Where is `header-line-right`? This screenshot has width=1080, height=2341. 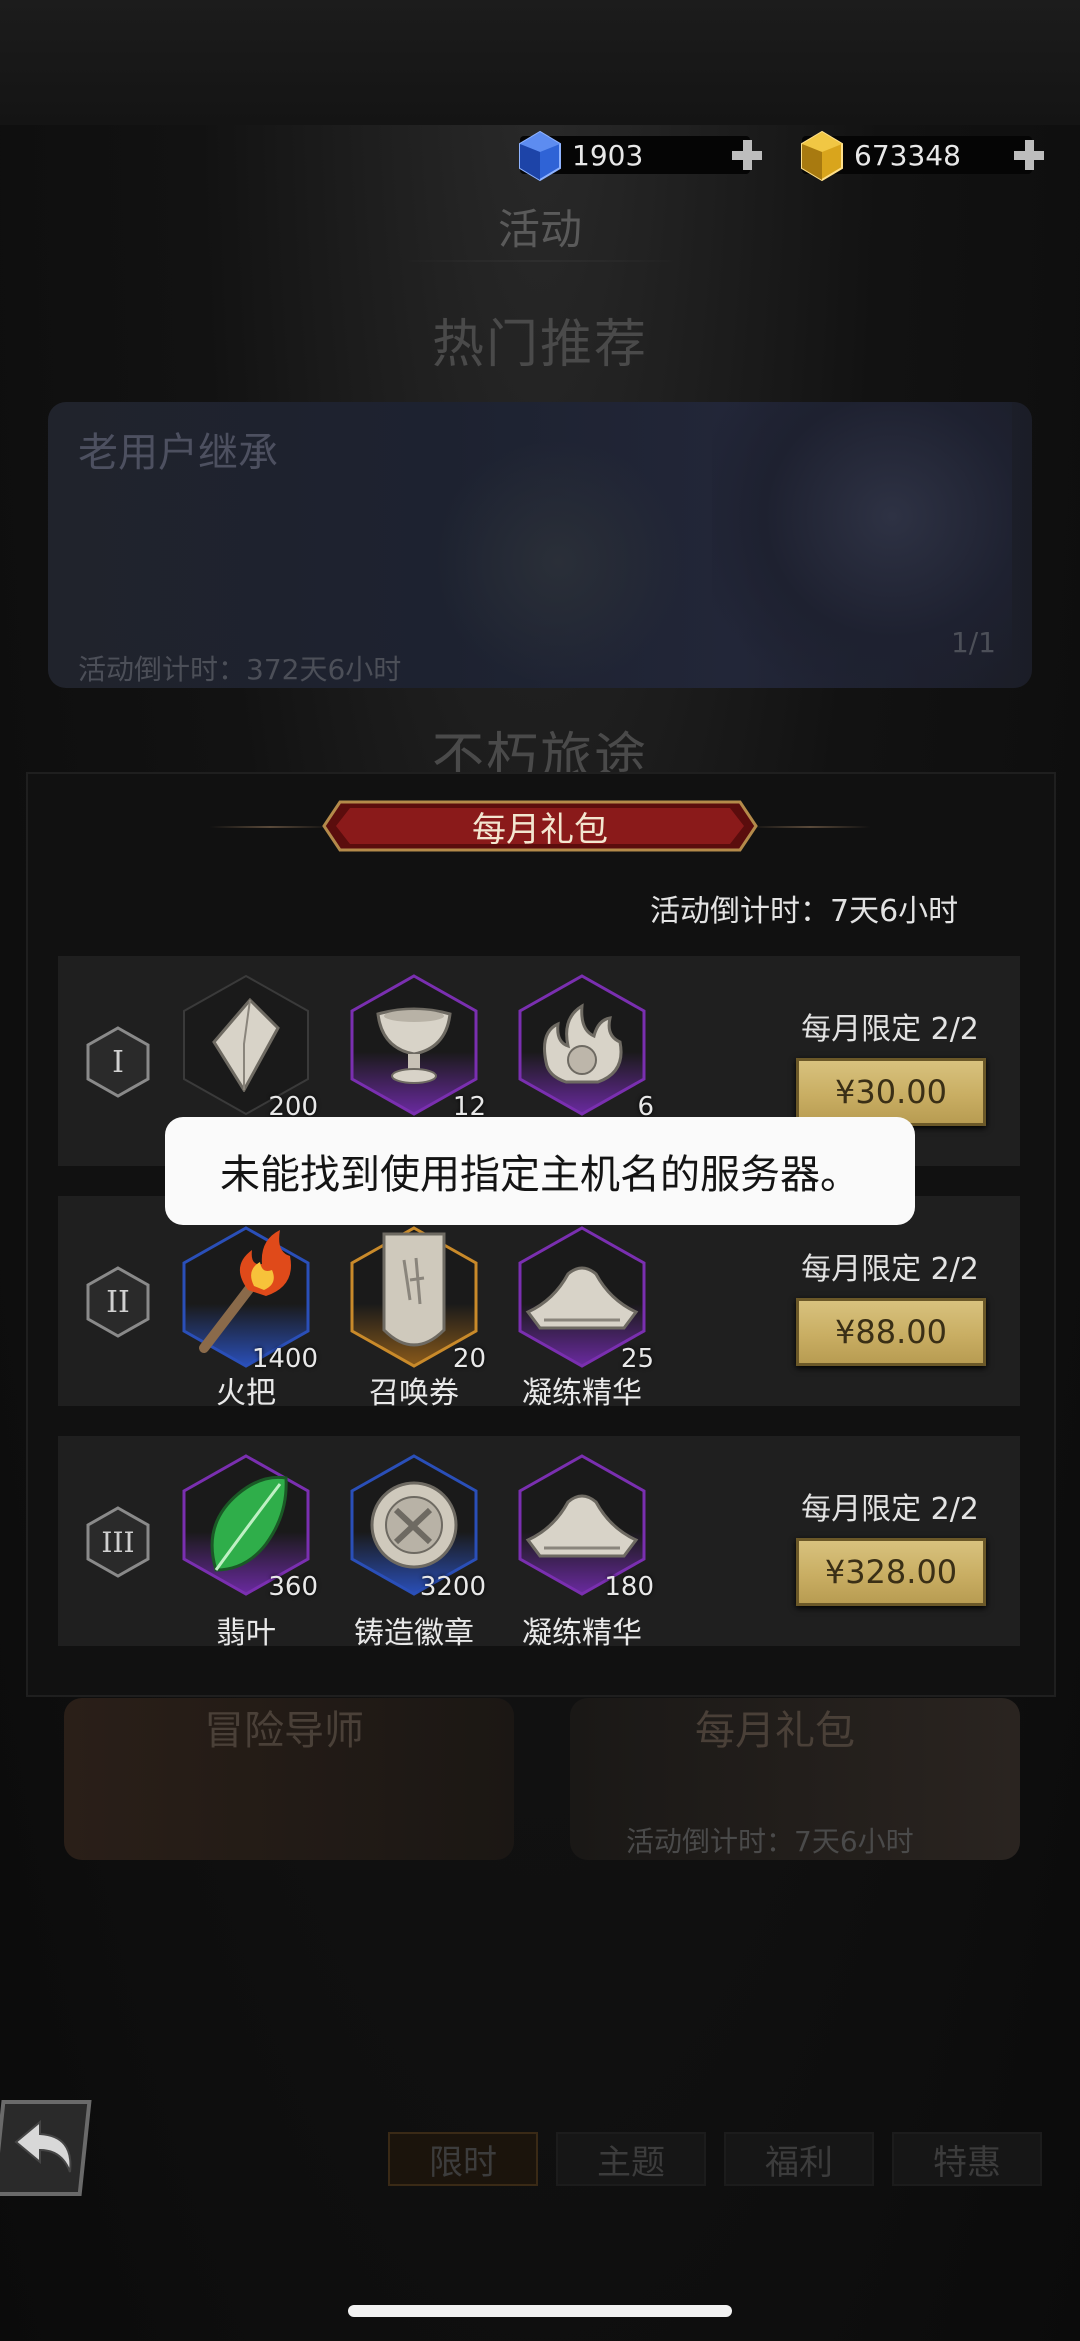
header-line-right is located at coordinates (810, 827).